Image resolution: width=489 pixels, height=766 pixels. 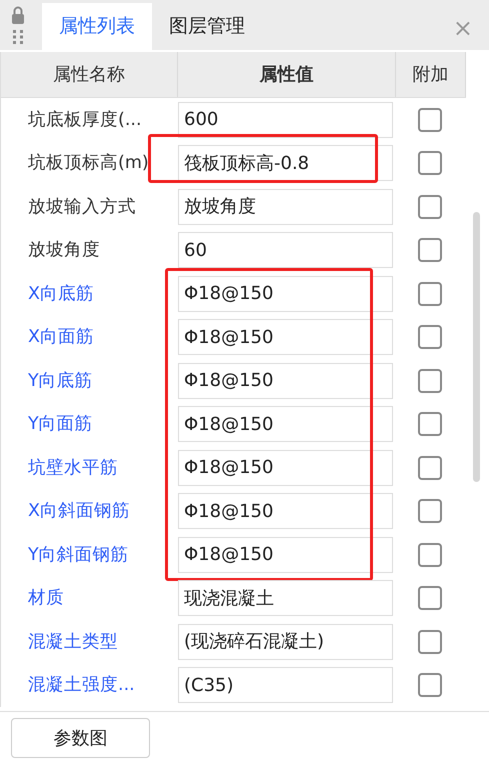 I want to click on column-header: 属性名称, so click(x=89, y=74).